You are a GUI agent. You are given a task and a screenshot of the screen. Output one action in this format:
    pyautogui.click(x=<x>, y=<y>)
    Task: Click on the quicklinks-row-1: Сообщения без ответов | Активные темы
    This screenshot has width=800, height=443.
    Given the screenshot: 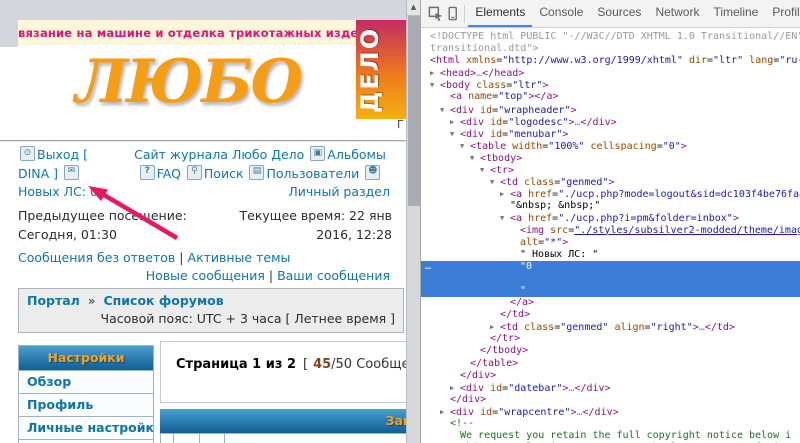 What is the action you would take?
    pyautogui.click(x=154, y=258)
    